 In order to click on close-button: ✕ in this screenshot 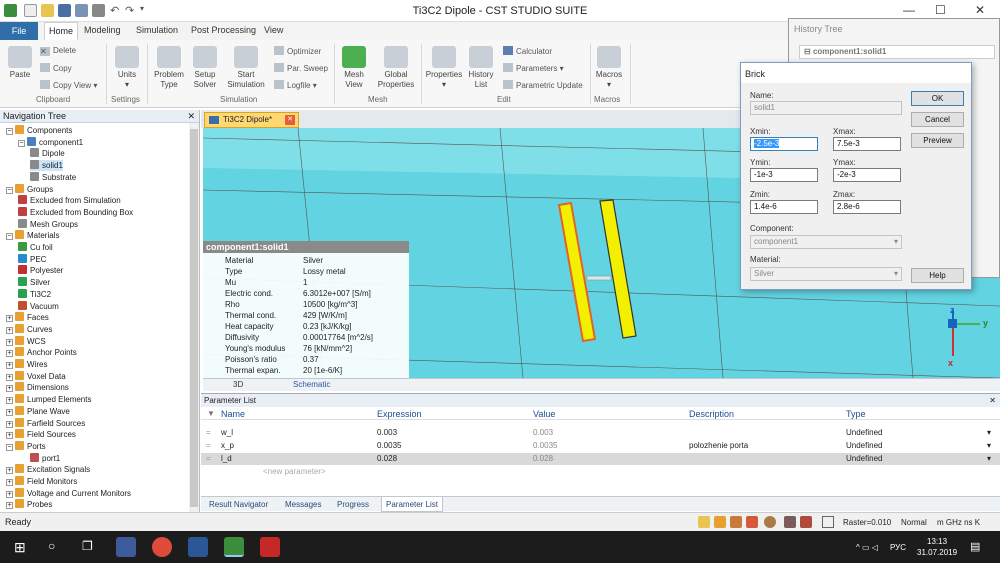, I will do `click(980, 10)`.